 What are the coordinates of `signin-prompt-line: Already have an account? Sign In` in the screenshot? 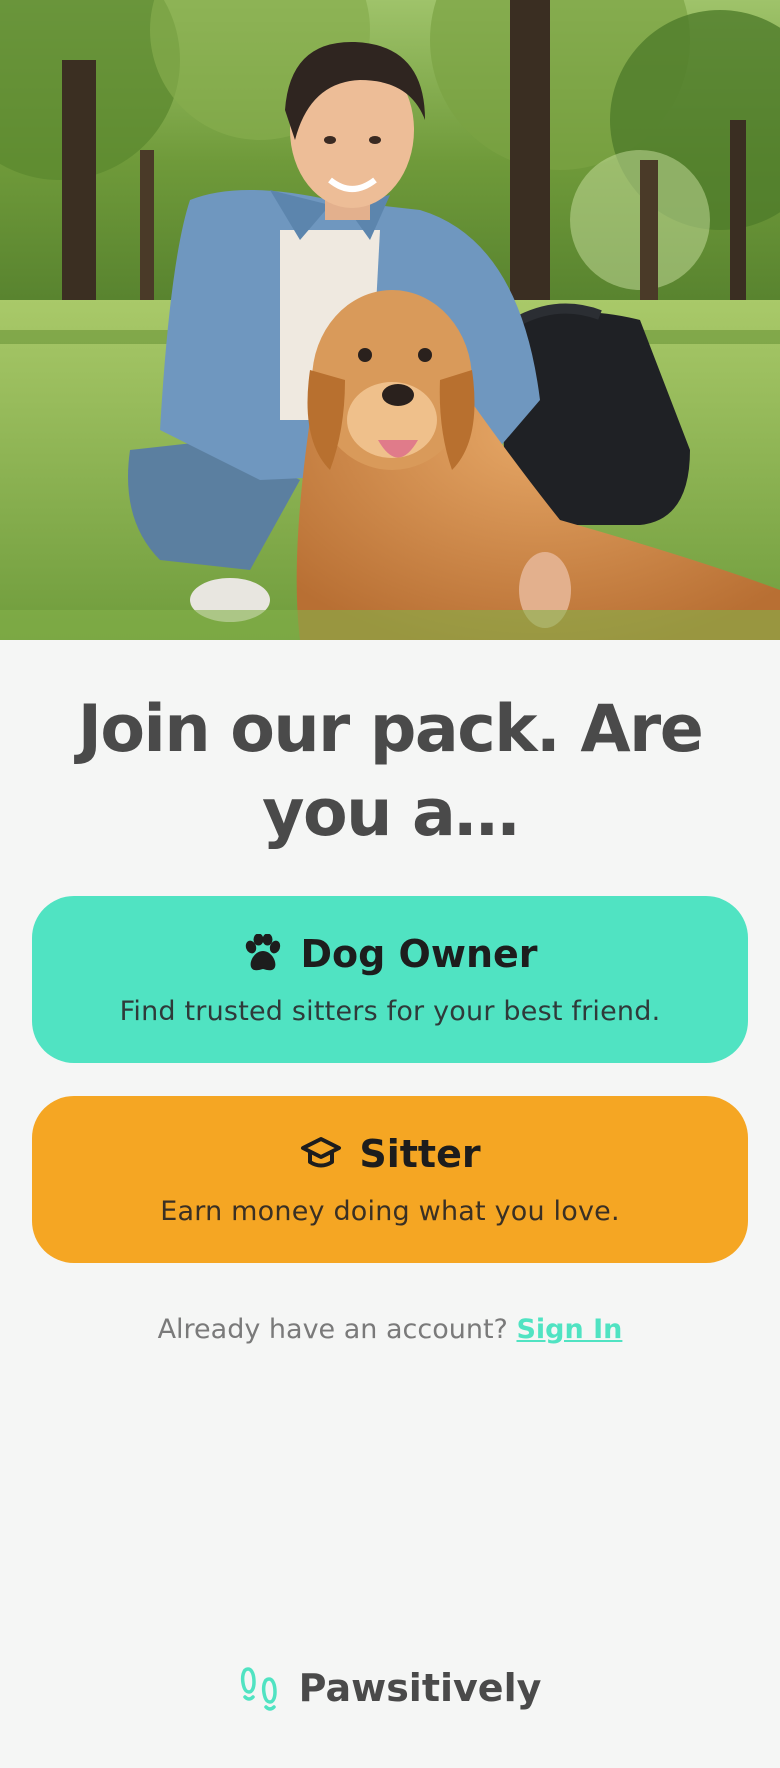 It's located at (390, 1329).